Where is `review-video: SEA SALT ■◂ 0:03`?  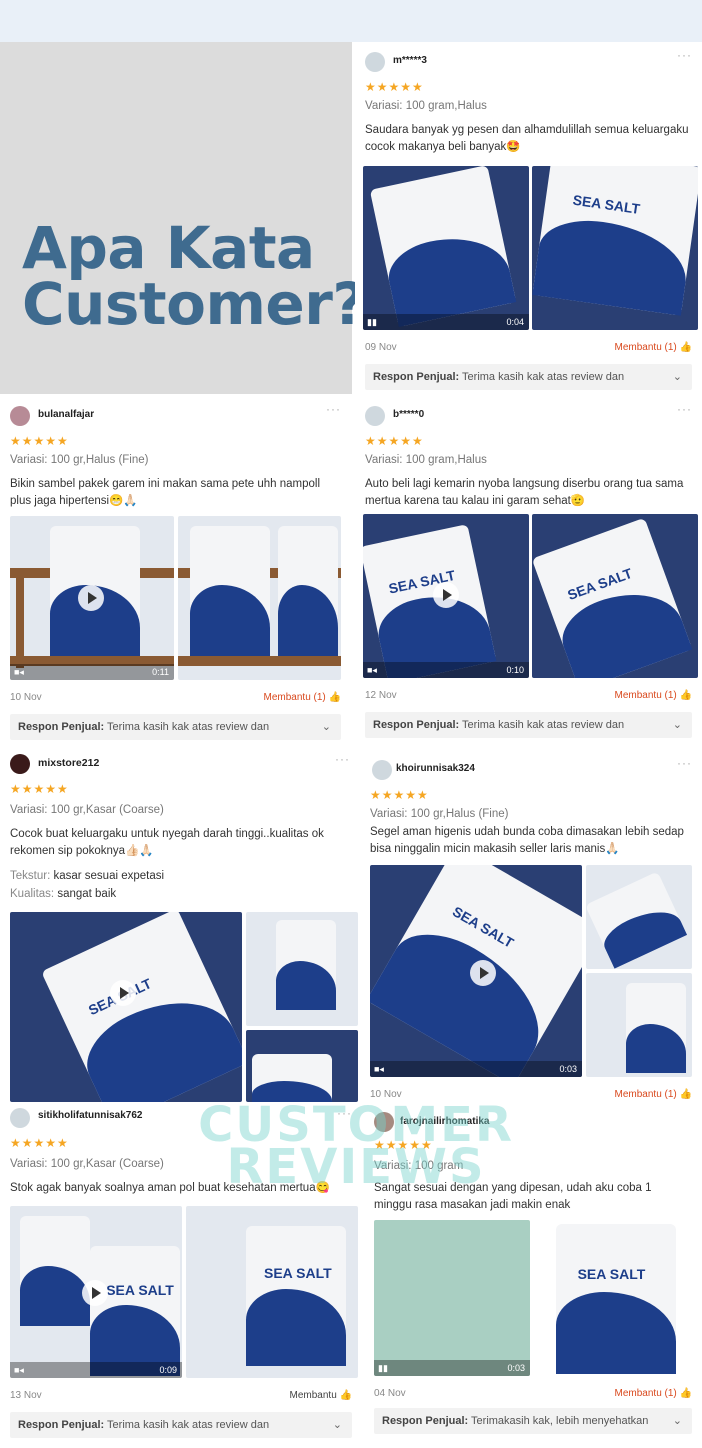 review-video: SEA SALT ■◂ 0:03 is located at coordinates (476, 971).